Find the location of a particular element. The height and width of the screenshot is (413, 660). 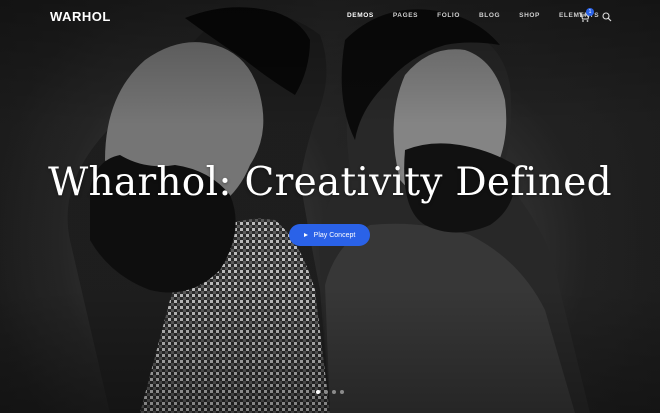

menu-item-blog: BLOG is located at coordinates (489, 15).